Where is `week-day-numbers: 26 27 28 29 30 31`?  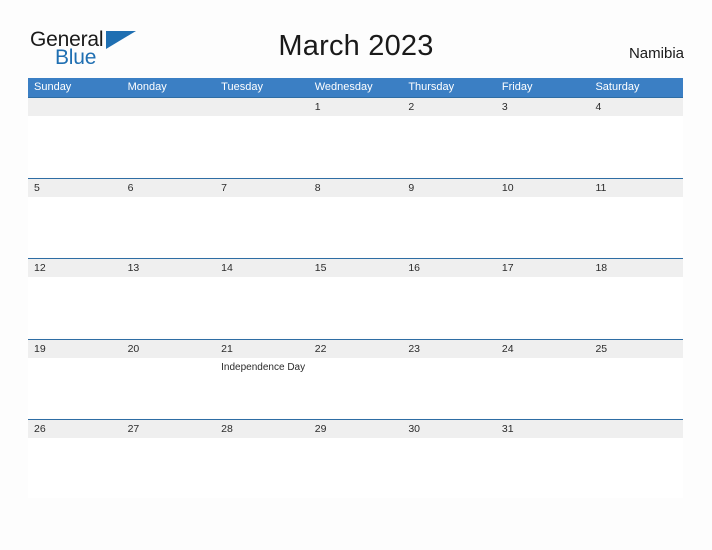
week-day-numbers: 26 27 28 29 30 31 is located at coordinates (355, 429).